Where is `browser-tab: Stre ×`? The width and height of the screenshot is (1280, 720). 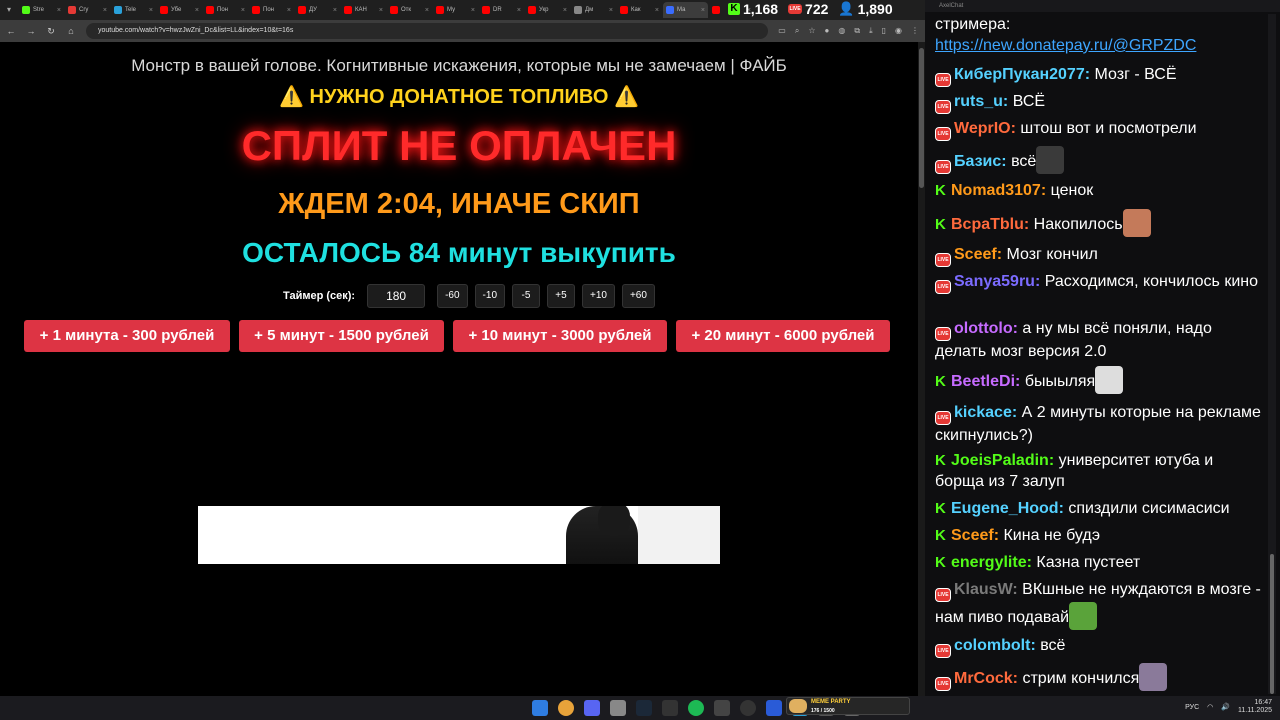
browser-tab: Stre × is located at coordinates (41, 10).